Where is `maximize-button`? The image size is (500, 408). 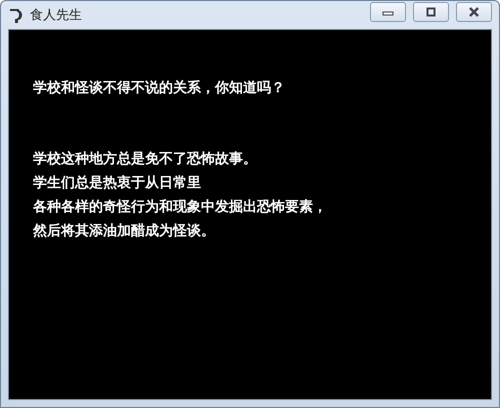
maximize-button is located at coordinates (431, 12).